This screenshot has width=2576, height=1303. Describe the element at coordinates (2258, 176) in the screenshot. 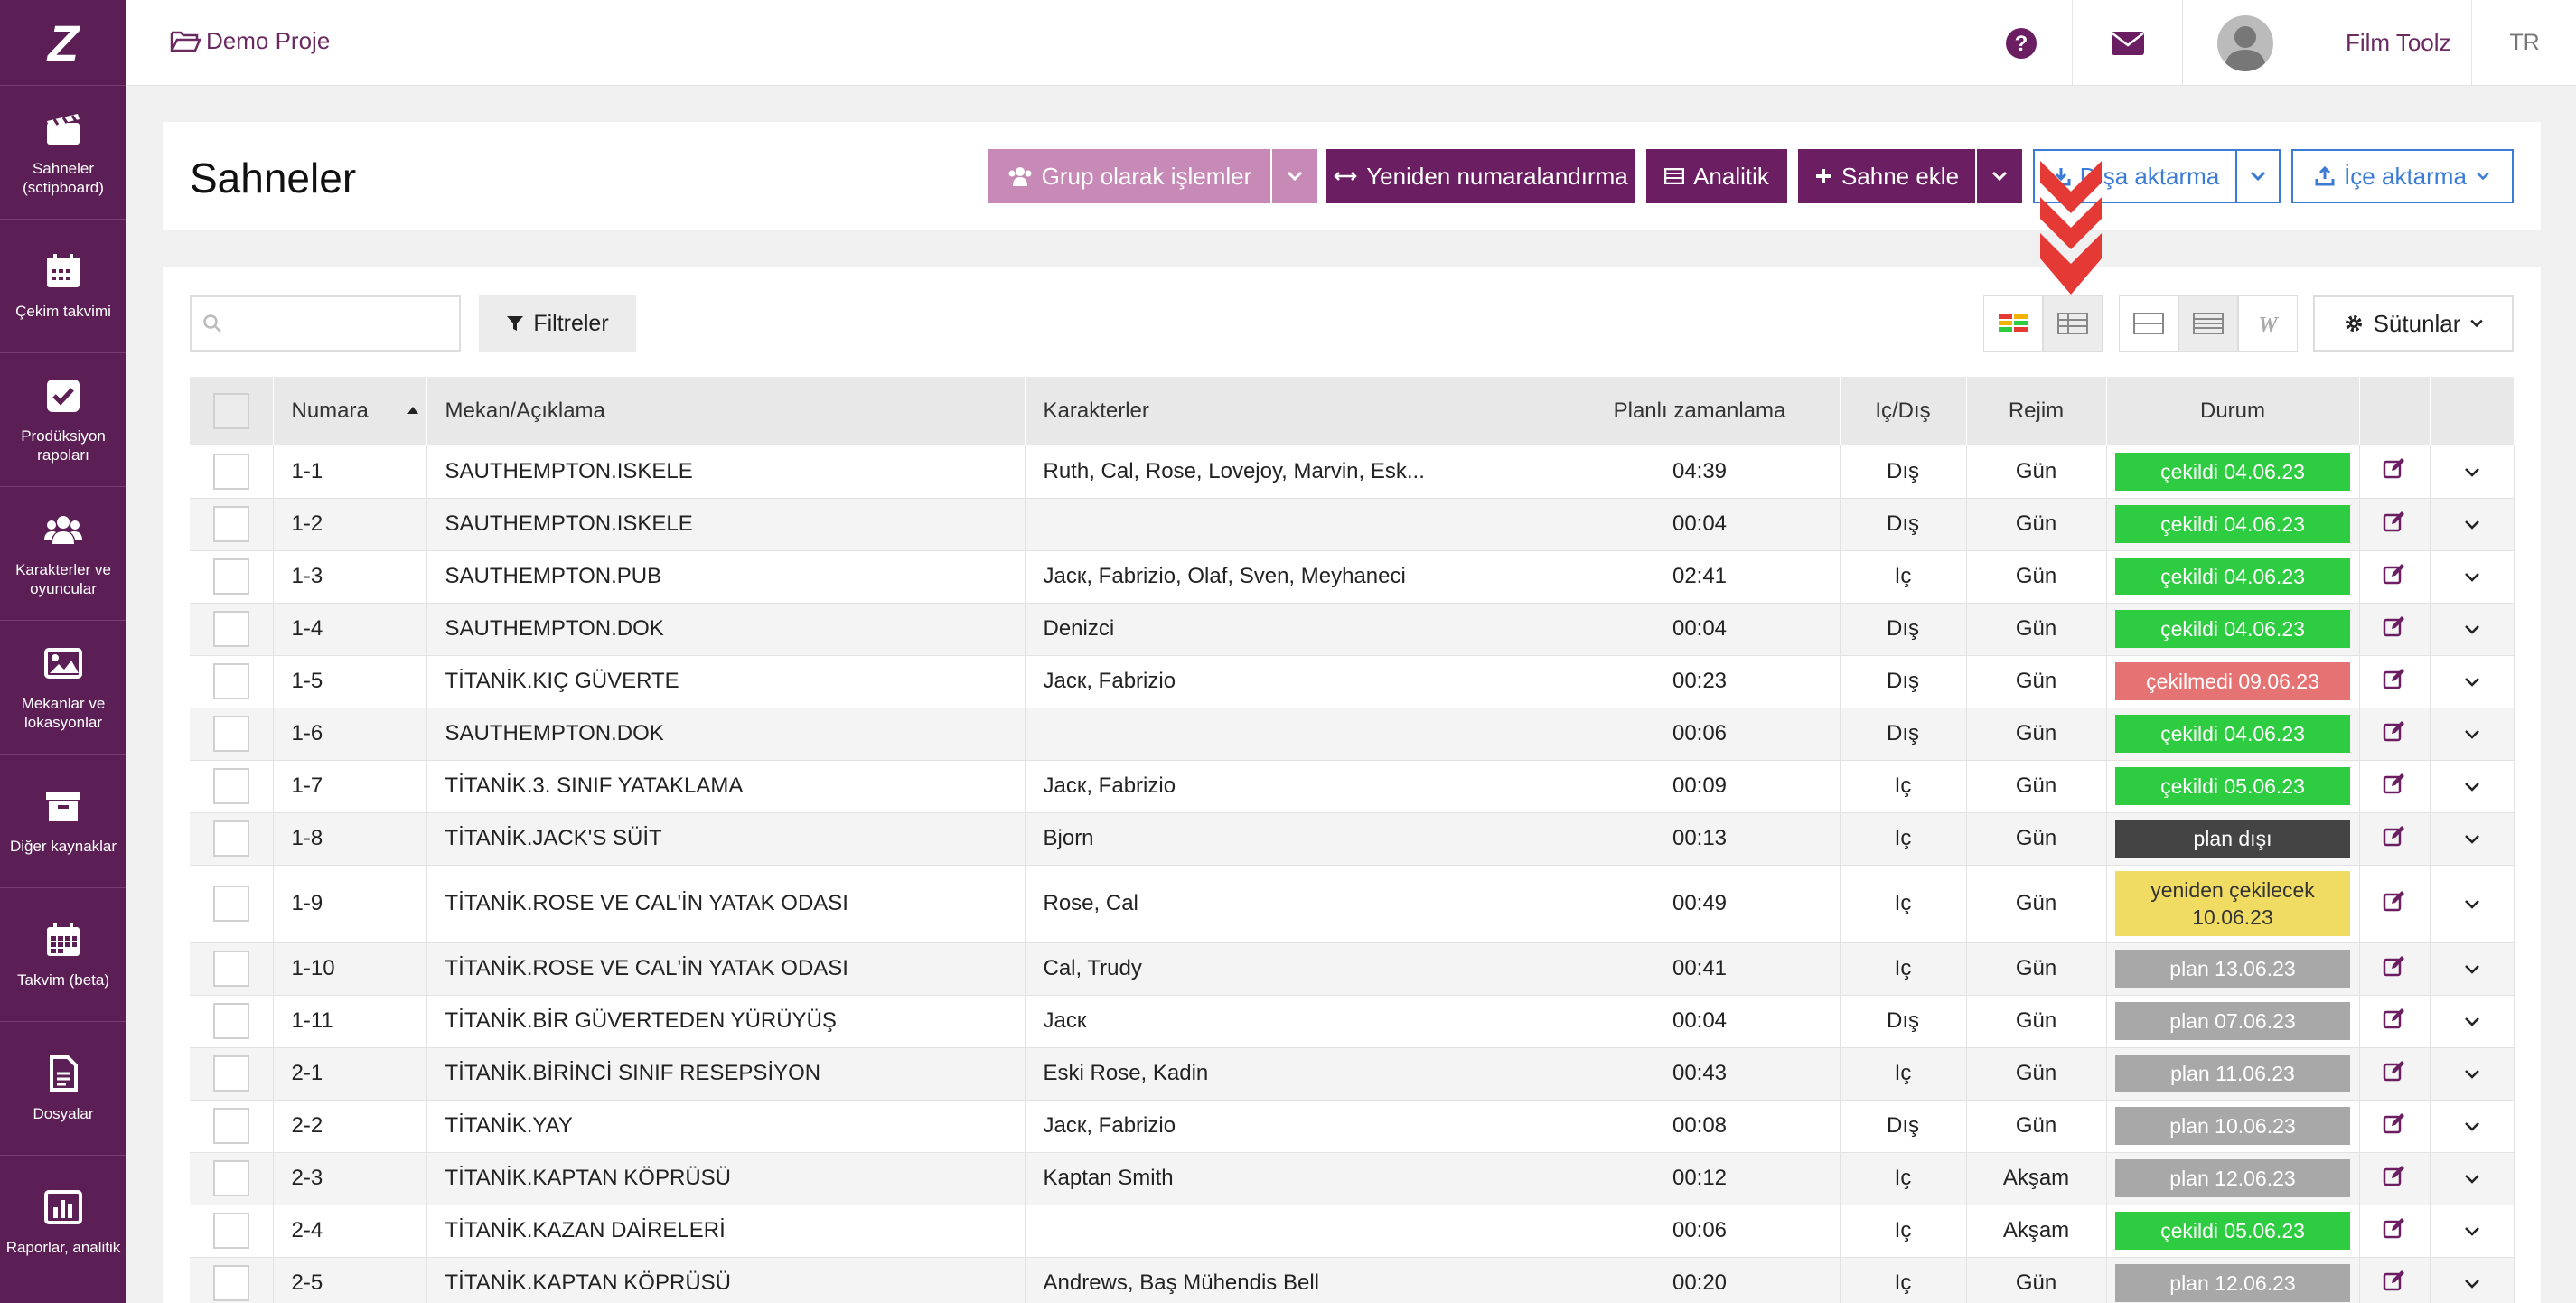

I see `export-dropdown` at that location.